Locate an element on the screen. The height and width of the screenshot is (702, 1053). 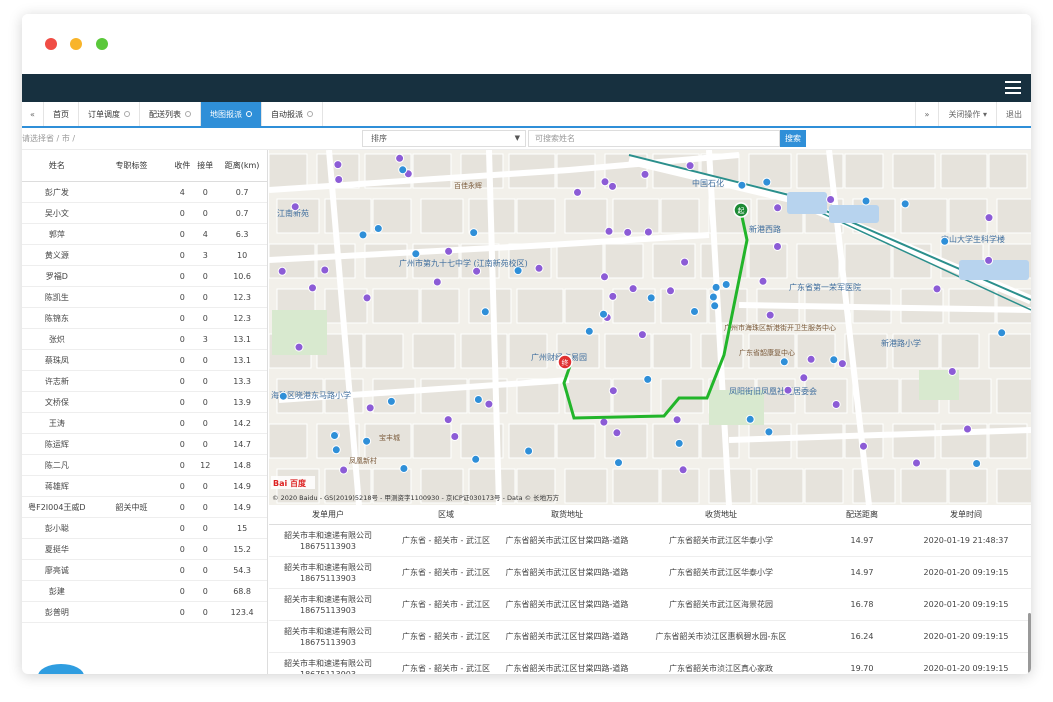
courier-row: 夏挺华 0 0 15.2 is located at coordinates (144, 549).